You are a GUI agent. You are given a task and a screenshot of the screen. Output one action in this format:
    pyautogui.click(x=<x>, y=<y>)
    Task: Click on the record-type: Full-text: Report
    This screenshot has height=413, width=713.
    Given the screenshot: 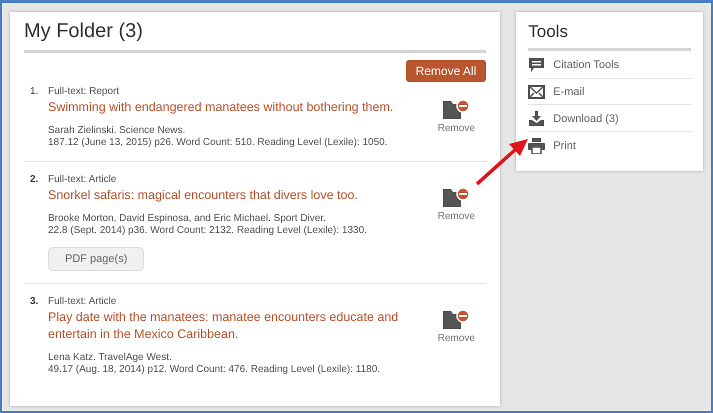 What is the action you would take?
    pyautogui.click(x=84, y=91)
    